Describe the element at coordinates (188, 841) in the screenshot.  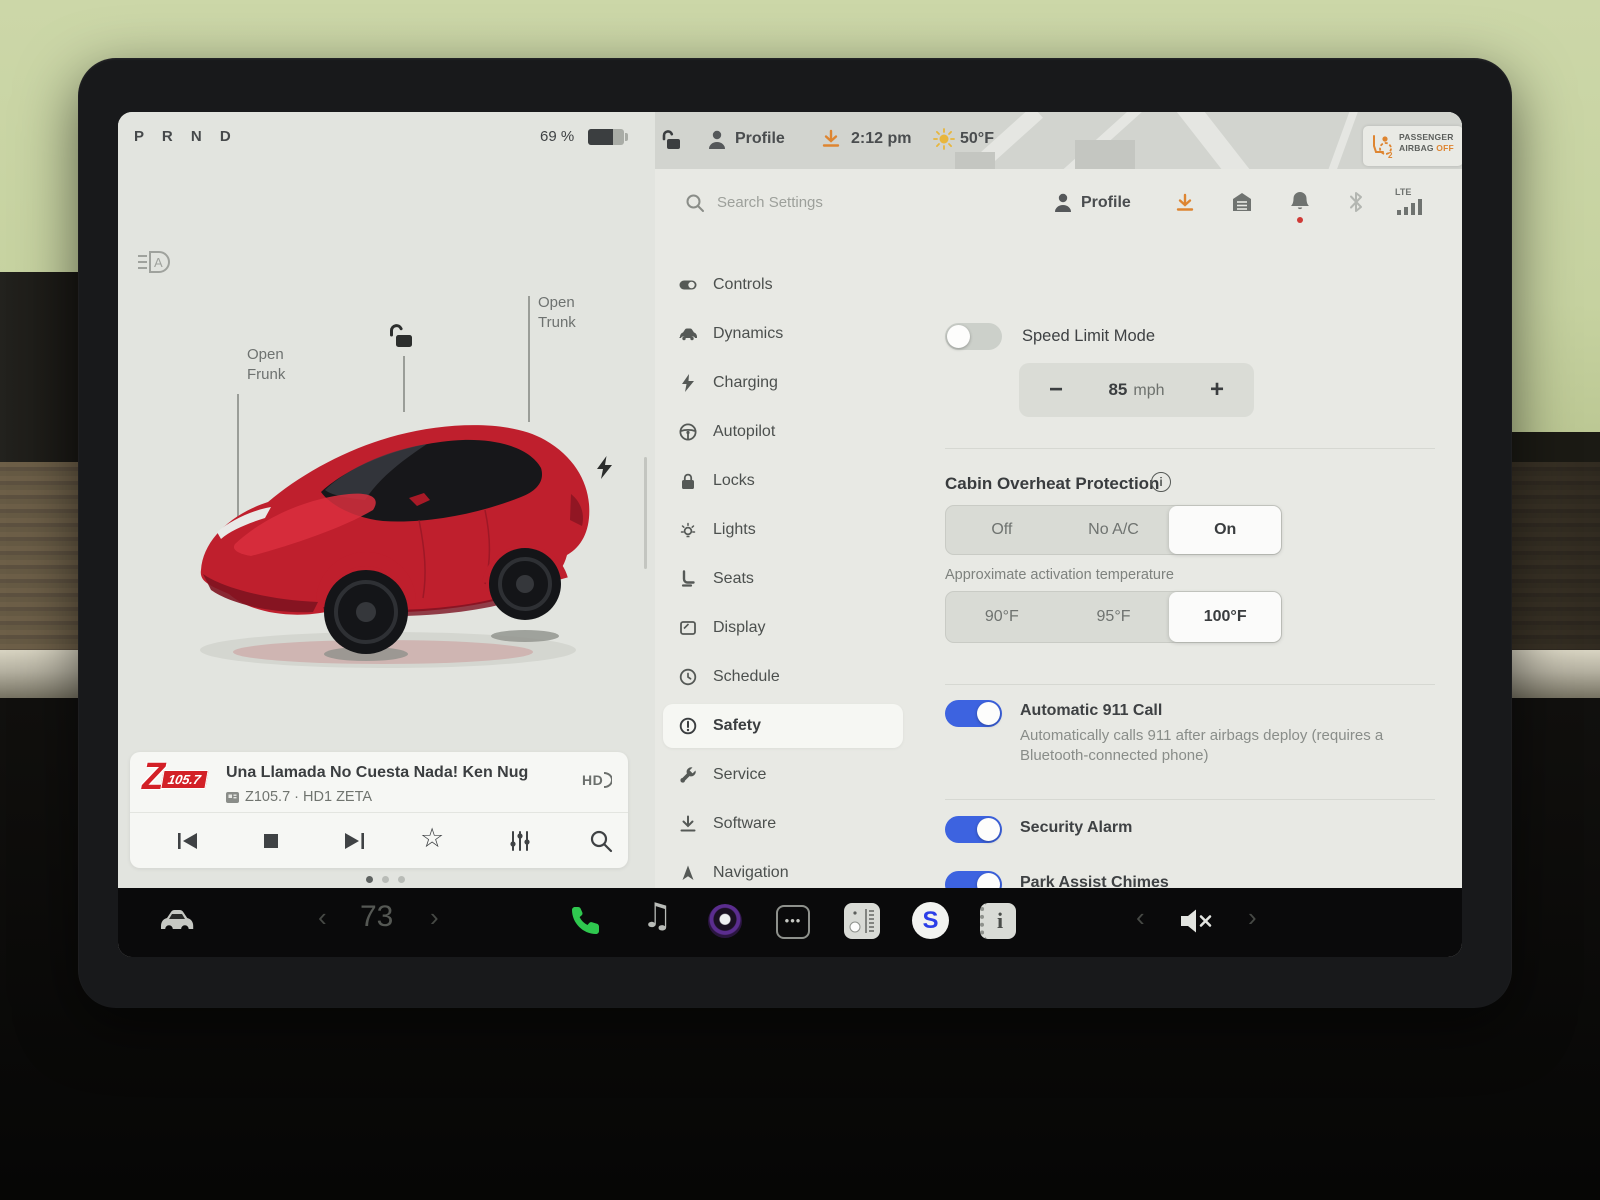
I see `previous-track-button` at that location.